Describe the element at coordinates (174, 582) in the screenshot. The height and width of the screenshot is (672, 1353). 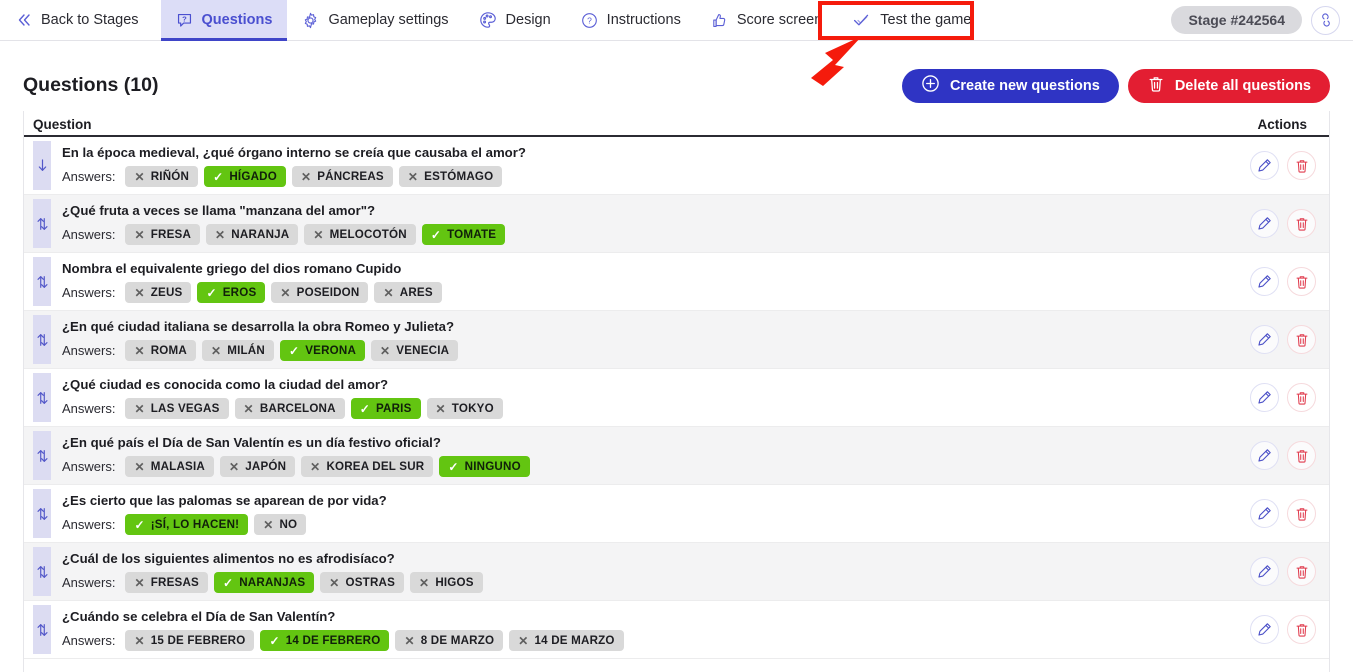
I see `answer-text: FRESAS` at that location.